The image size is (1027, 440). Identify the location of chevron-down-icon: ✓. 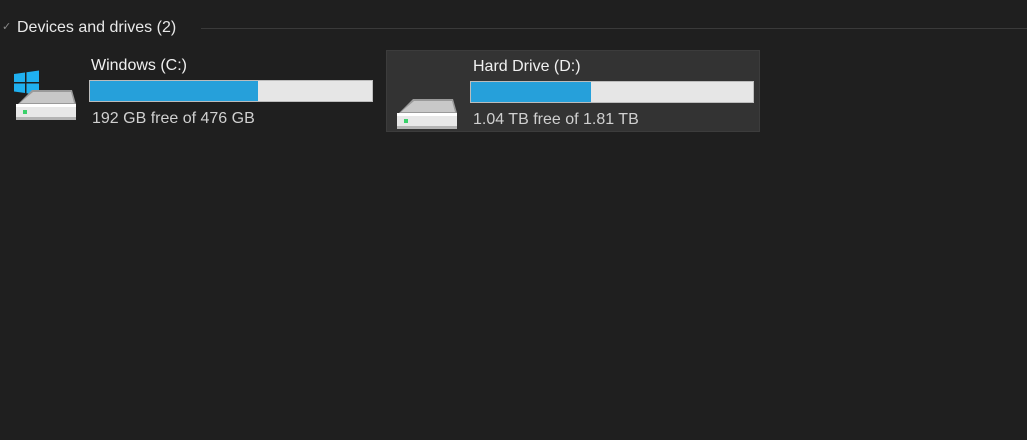
(6, 27).